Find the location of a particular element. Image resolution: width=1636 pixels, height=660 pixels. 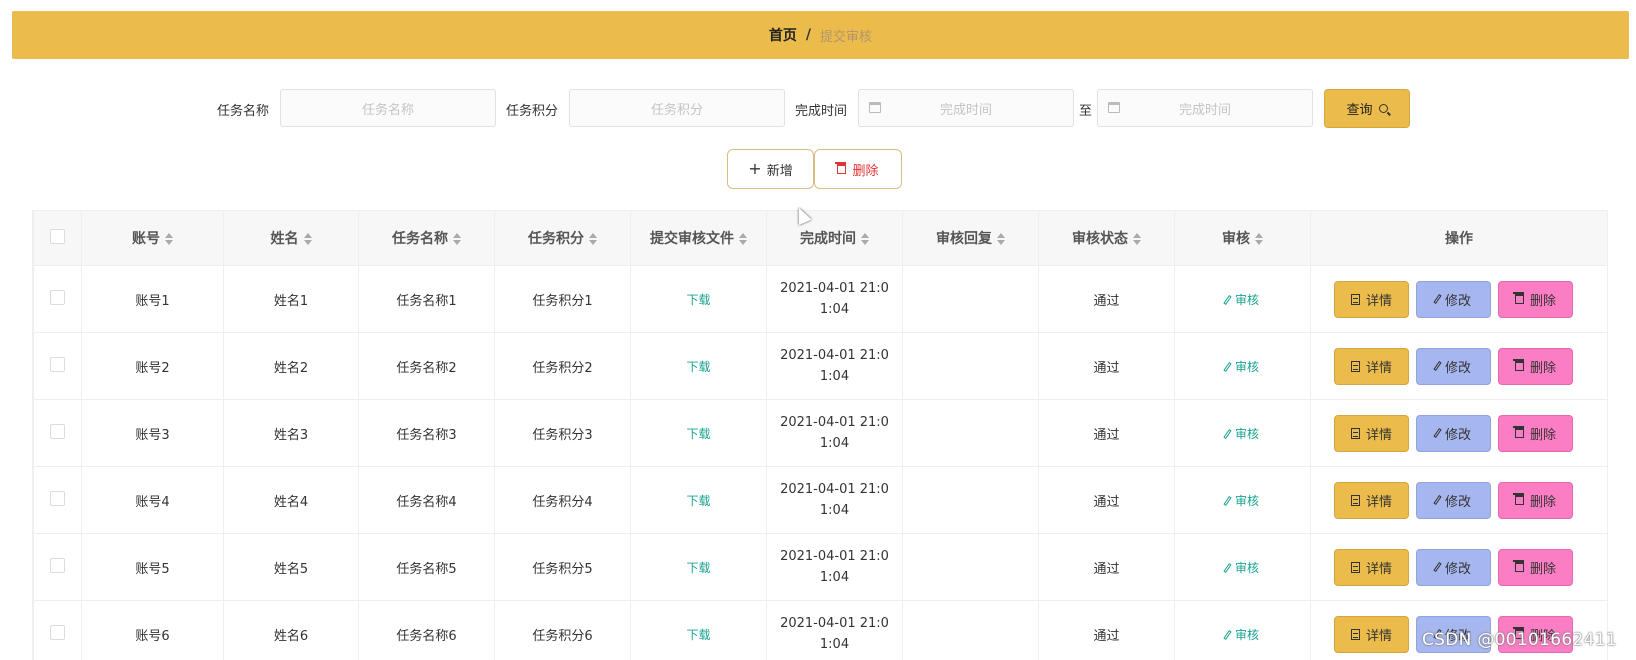

cell-name: 姓名6 is located at coordinates (291, 630).